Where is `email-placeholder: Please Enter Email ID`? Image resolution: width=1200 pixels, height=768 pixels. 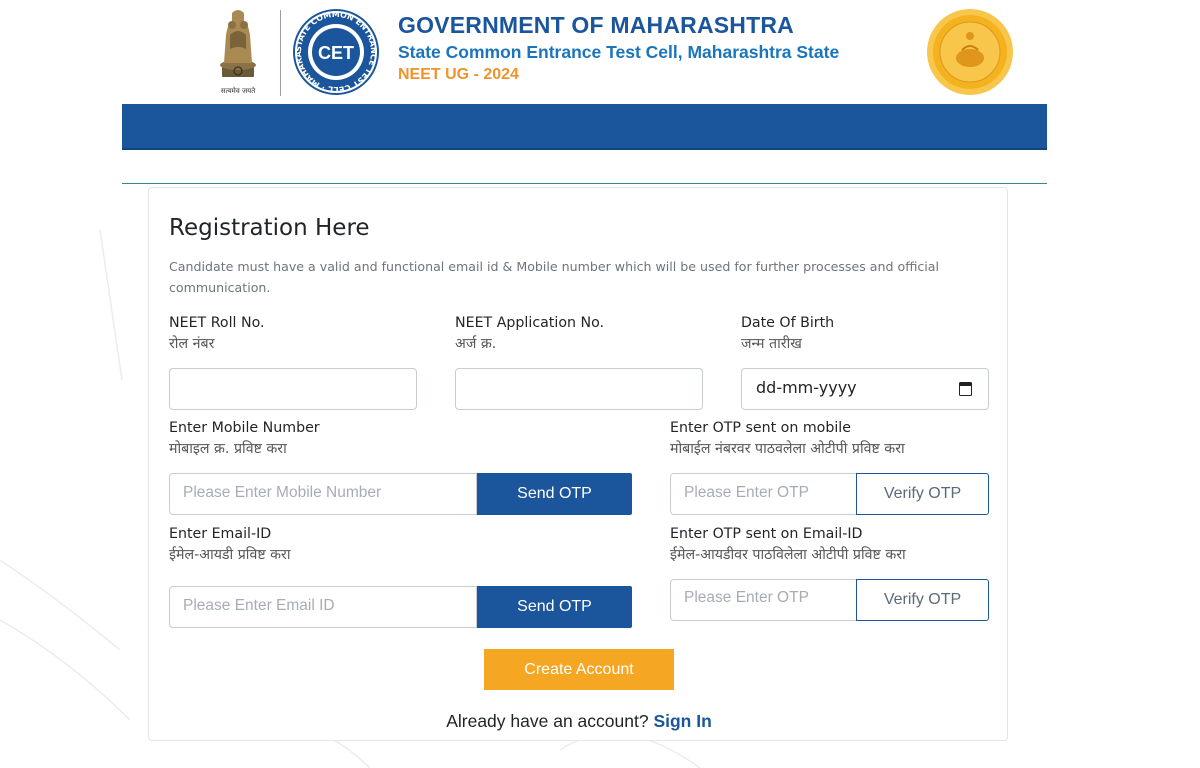 email-placeholder: Please Enter Email ID is located at coordinates (259, 605).